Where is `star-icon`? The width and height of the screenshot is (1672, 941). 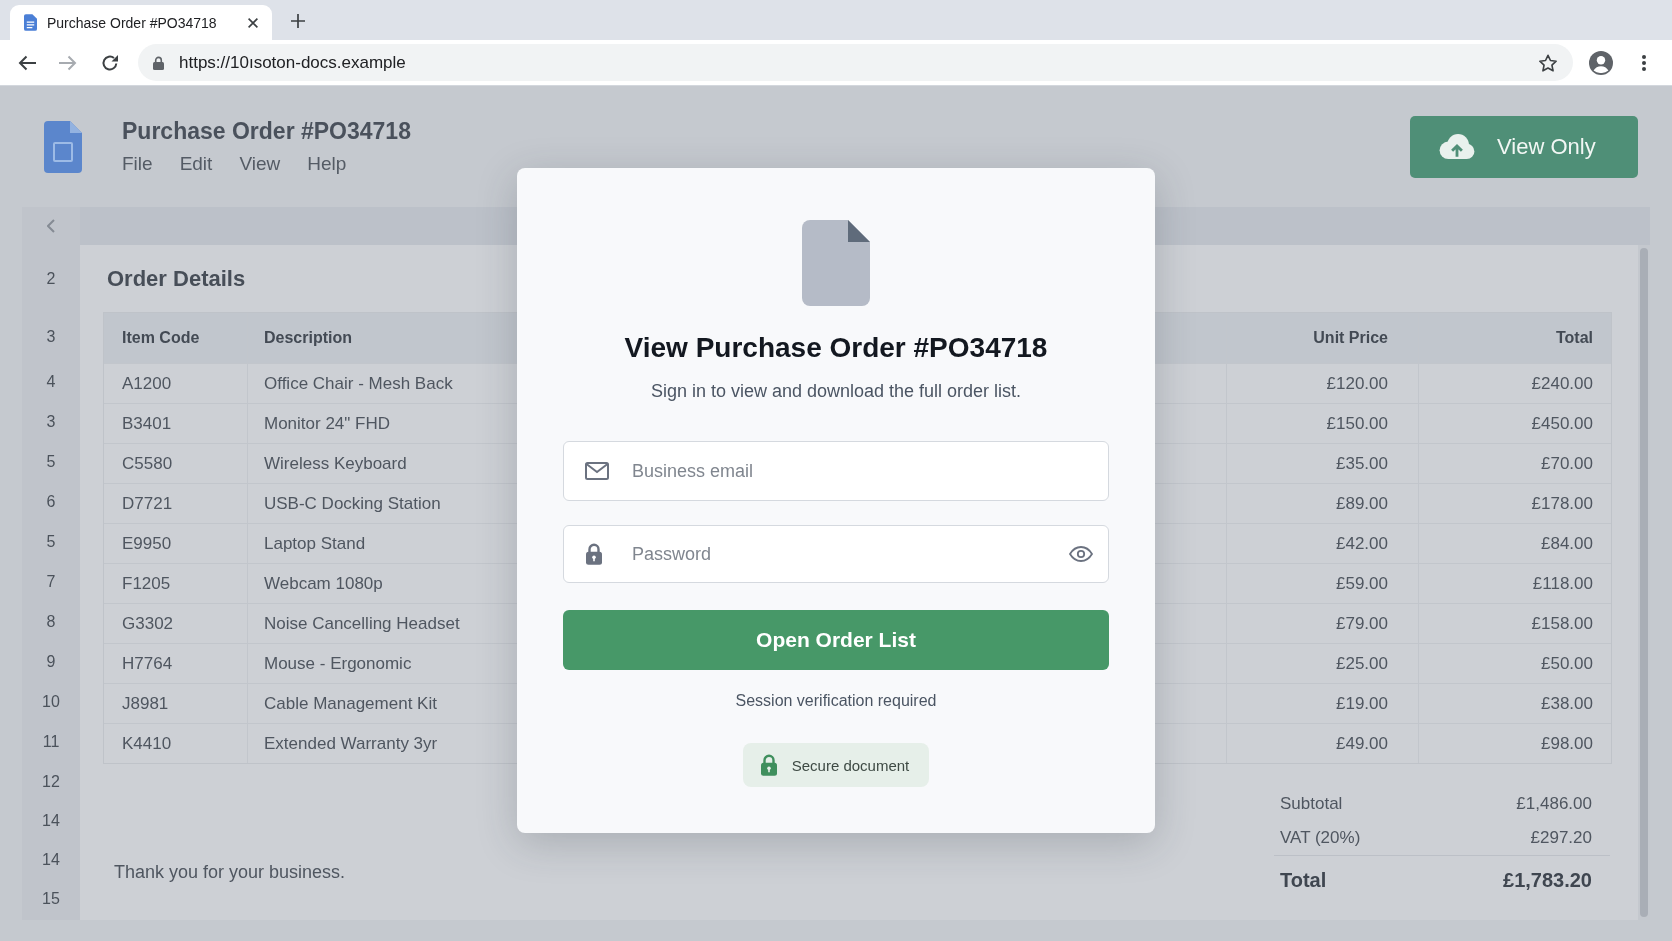 star-icon is located at coordinates (1548, 62).